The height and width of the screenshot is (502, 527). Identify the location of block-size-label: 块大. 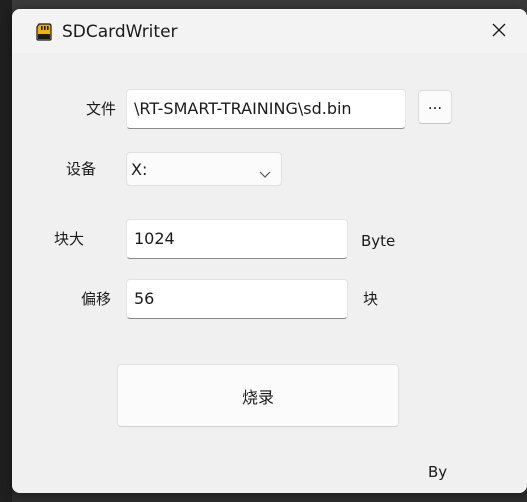
(69, 239).